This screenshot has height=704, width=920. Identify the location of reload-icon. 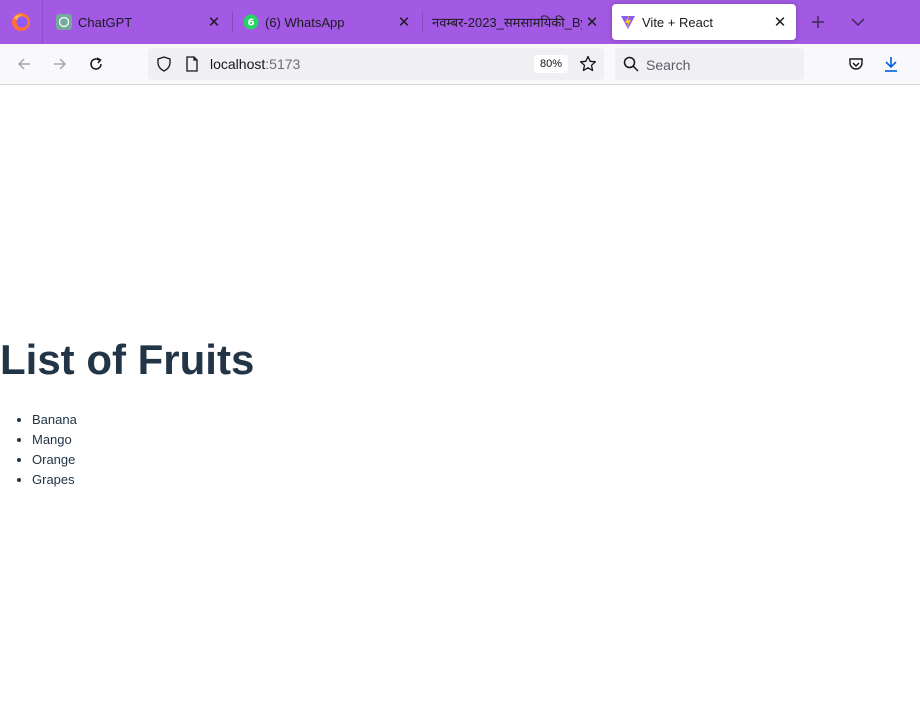
(96, 63).